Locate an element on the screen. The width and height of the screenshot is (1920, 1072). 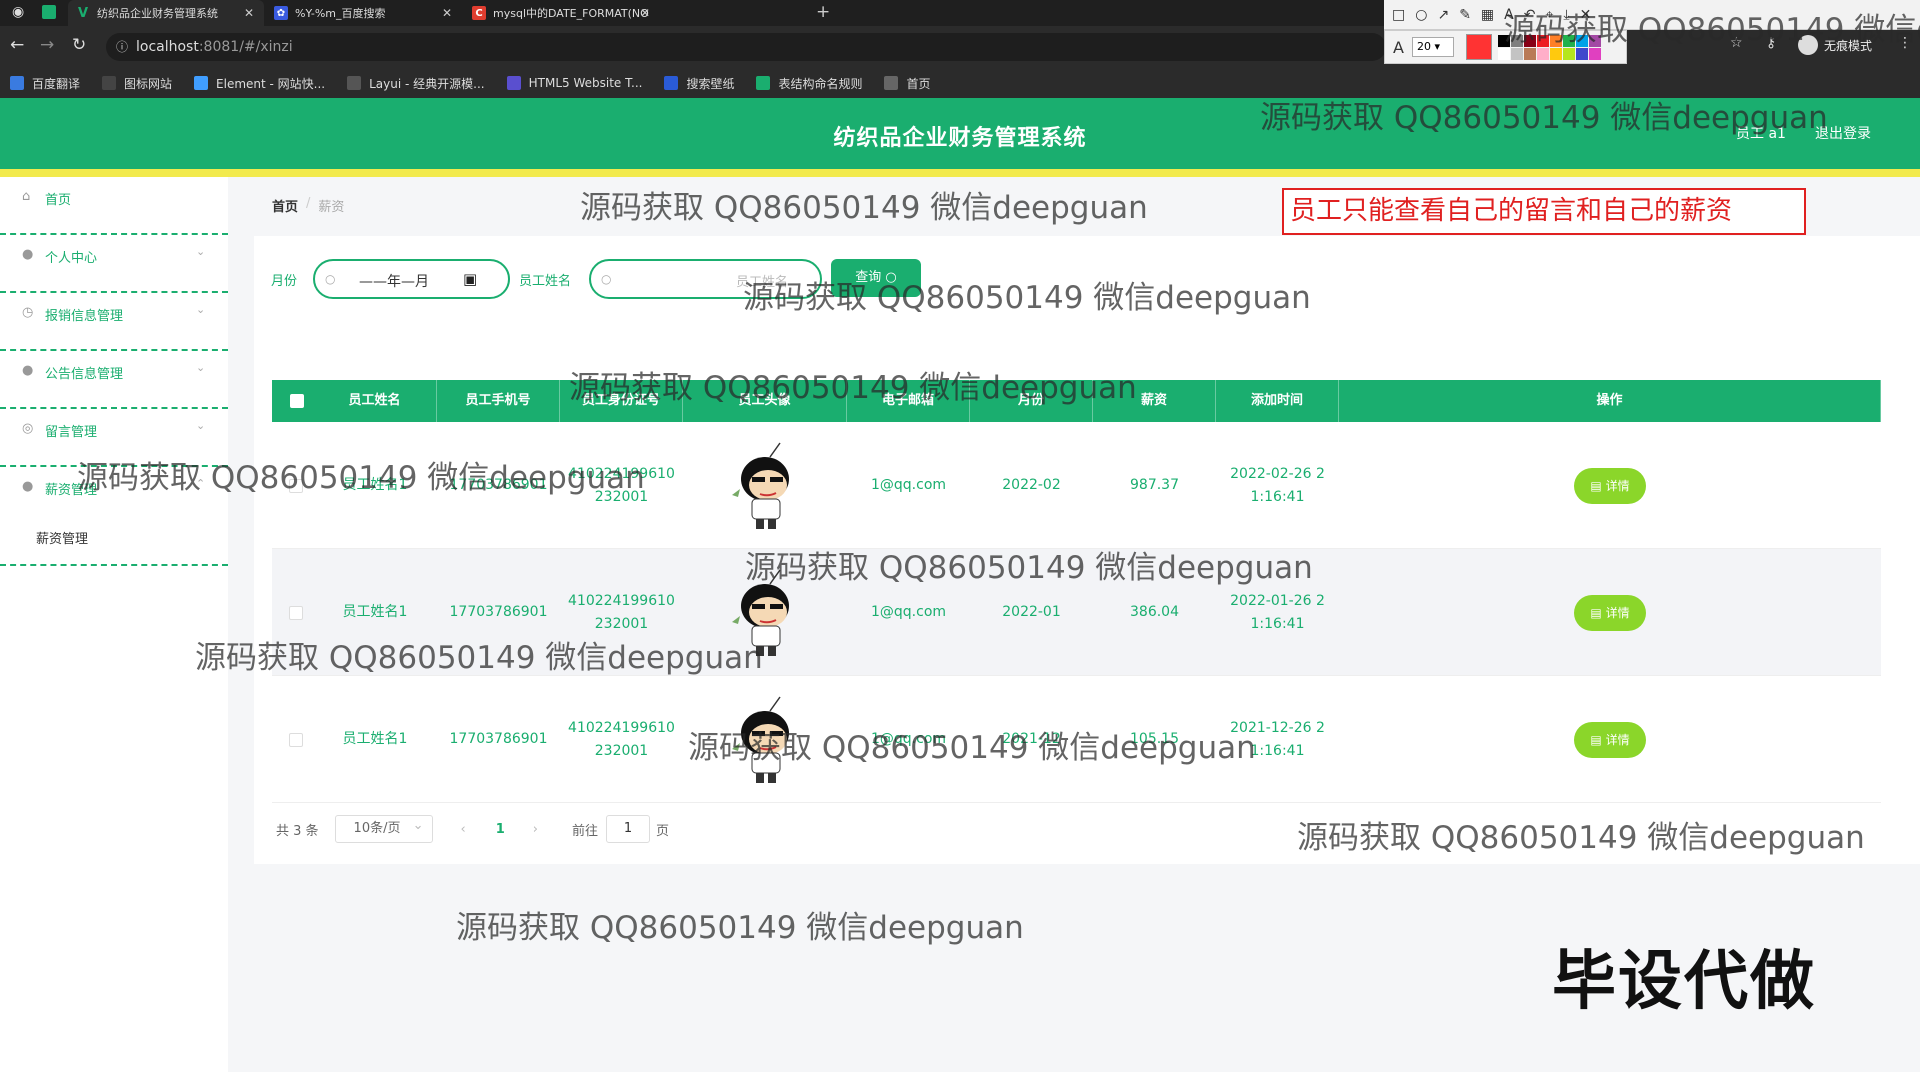
app-header: 纺织品企业财务管理系统 员工 a1 退出登录 is located at coordinates (960, 133).